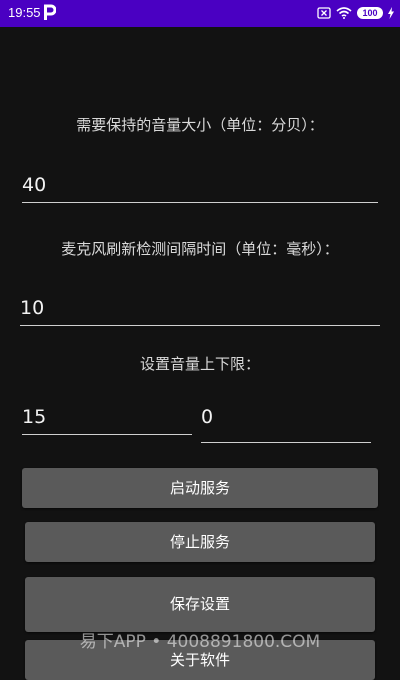 Image resolution: width=400 pixels, height=680 pixels. I want to click on save-settings-button: 保存设置, so click(200, 604).